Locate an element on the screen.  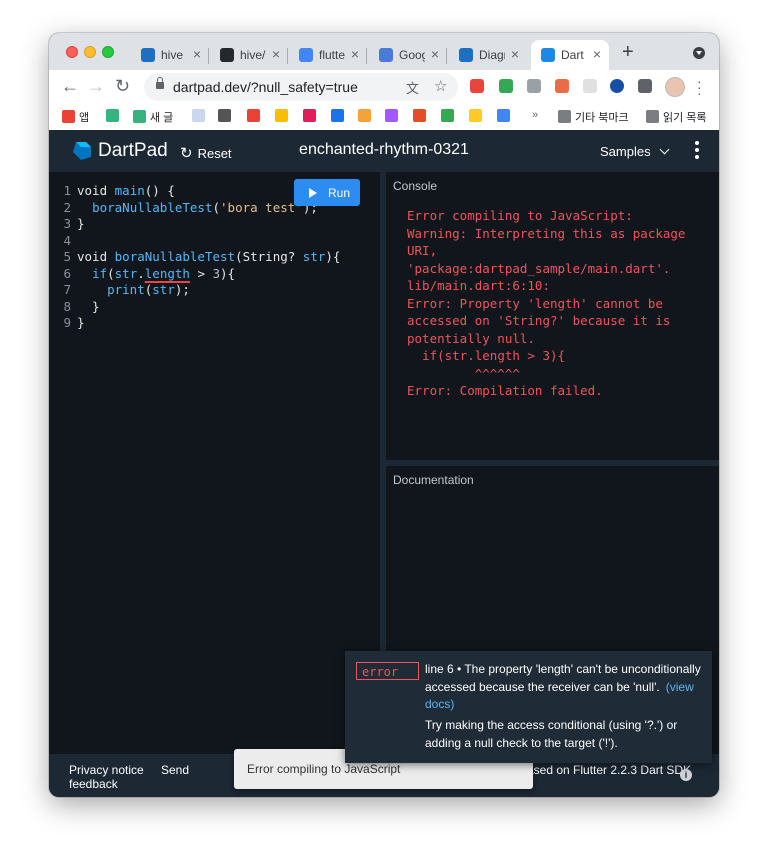
privacy-notice-link: Privacy notice is located at coordinates (106, 770).